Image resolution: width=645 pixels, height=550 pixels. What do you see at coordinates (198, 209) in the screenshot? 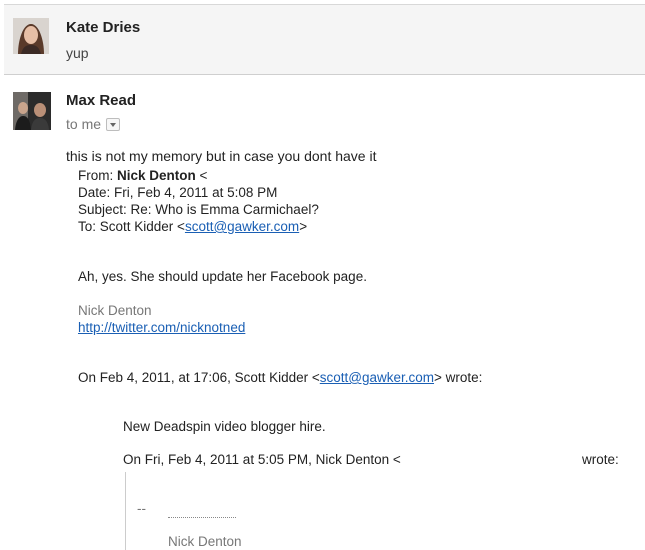
I see `forwarded-subject: Subject: Re: Who is Emma Carmichael?` at bounding box center [198, 209].